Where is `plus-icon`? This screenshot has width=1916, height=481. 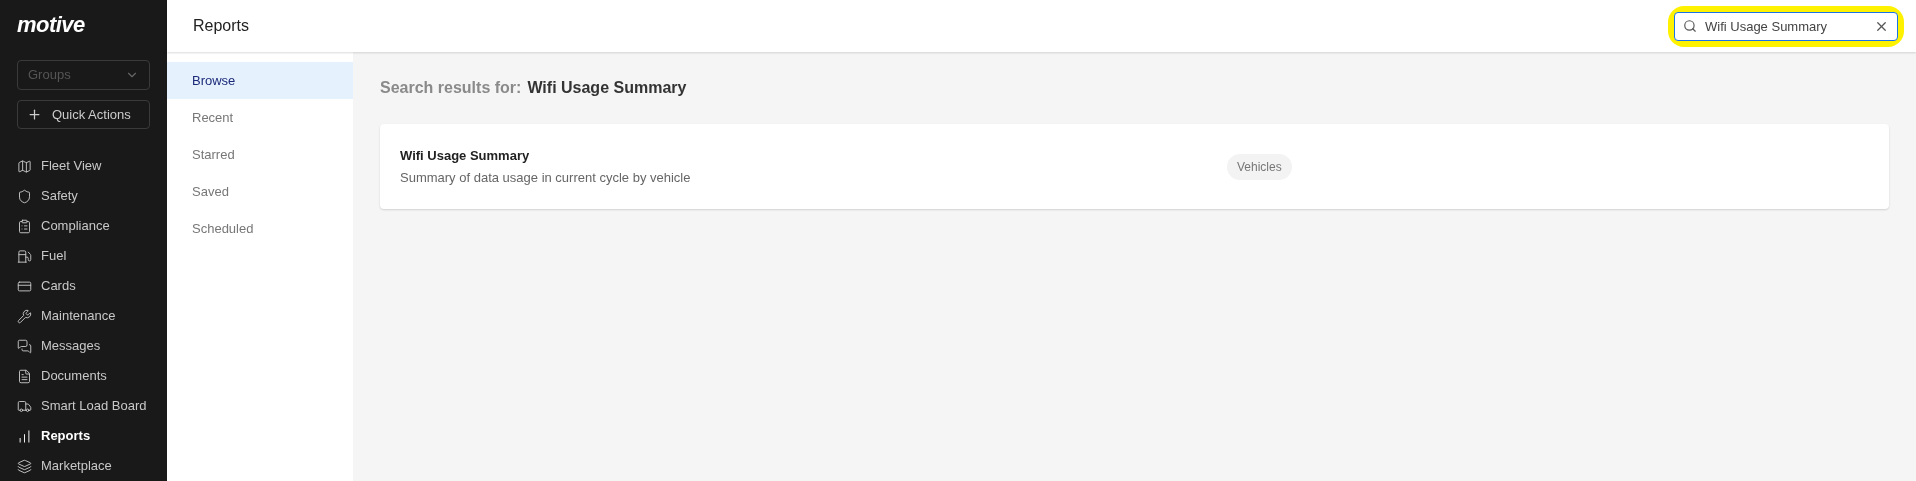 plus-icon is located at coordinates (34, 114).